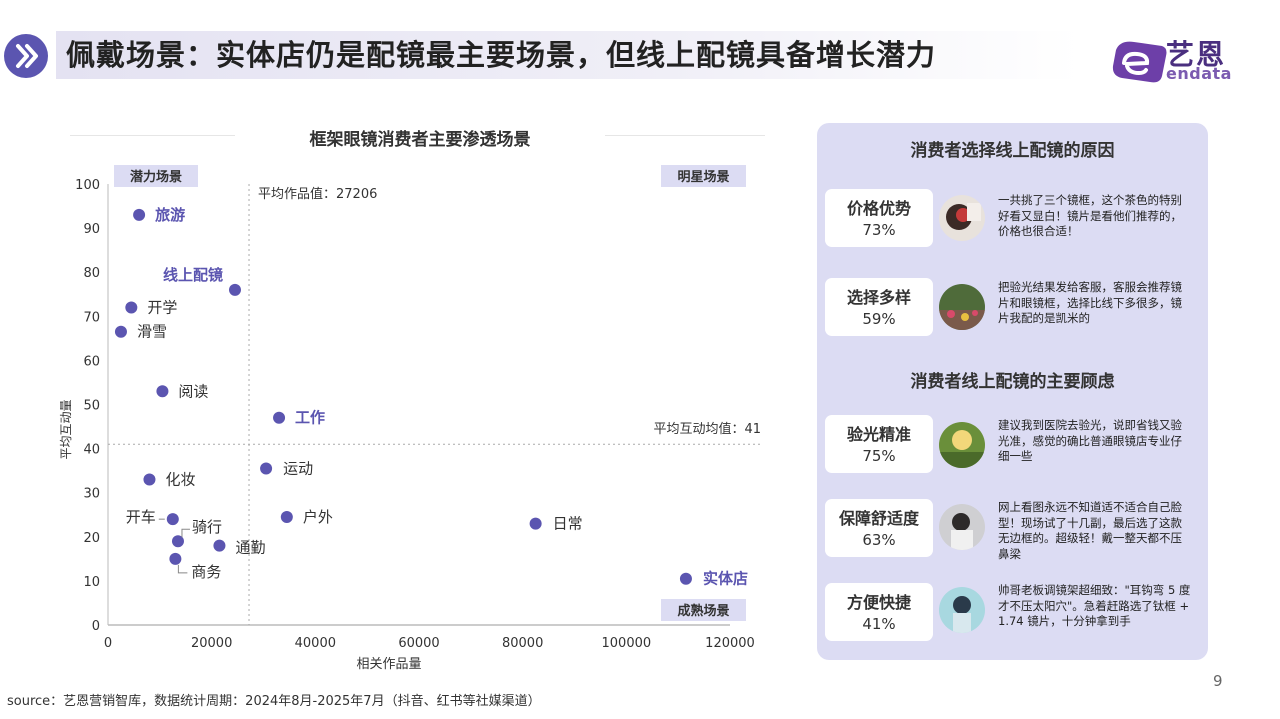 This screenshot has width=1280, height=719. I want to click on x-tick-label: 80000, so click(522, 643).